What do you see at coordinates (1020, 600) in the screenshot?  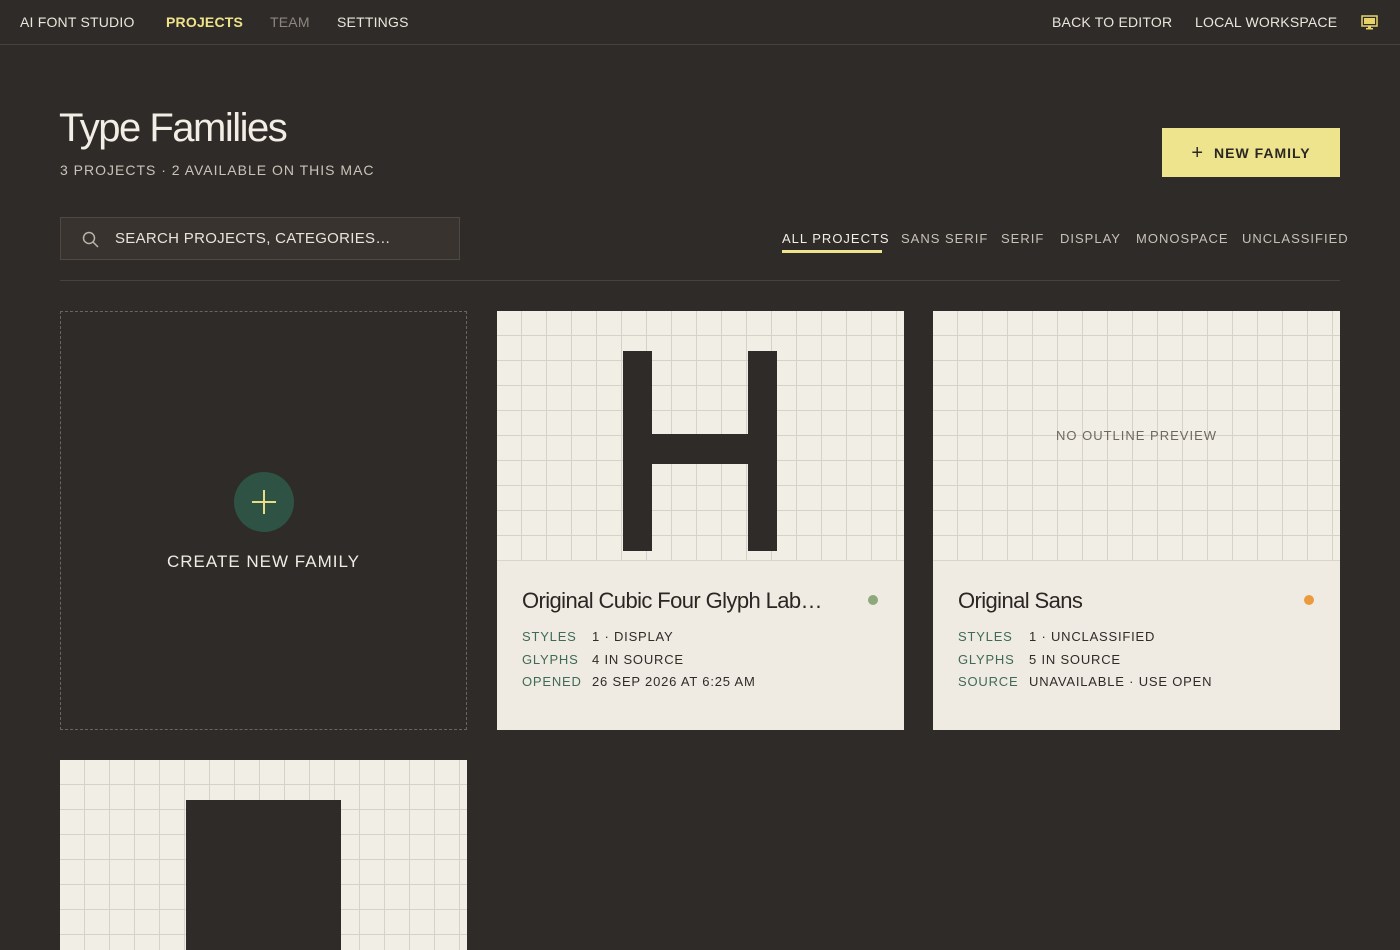 I see `project-name: Original Sans` at bounding box center [1020, 600].